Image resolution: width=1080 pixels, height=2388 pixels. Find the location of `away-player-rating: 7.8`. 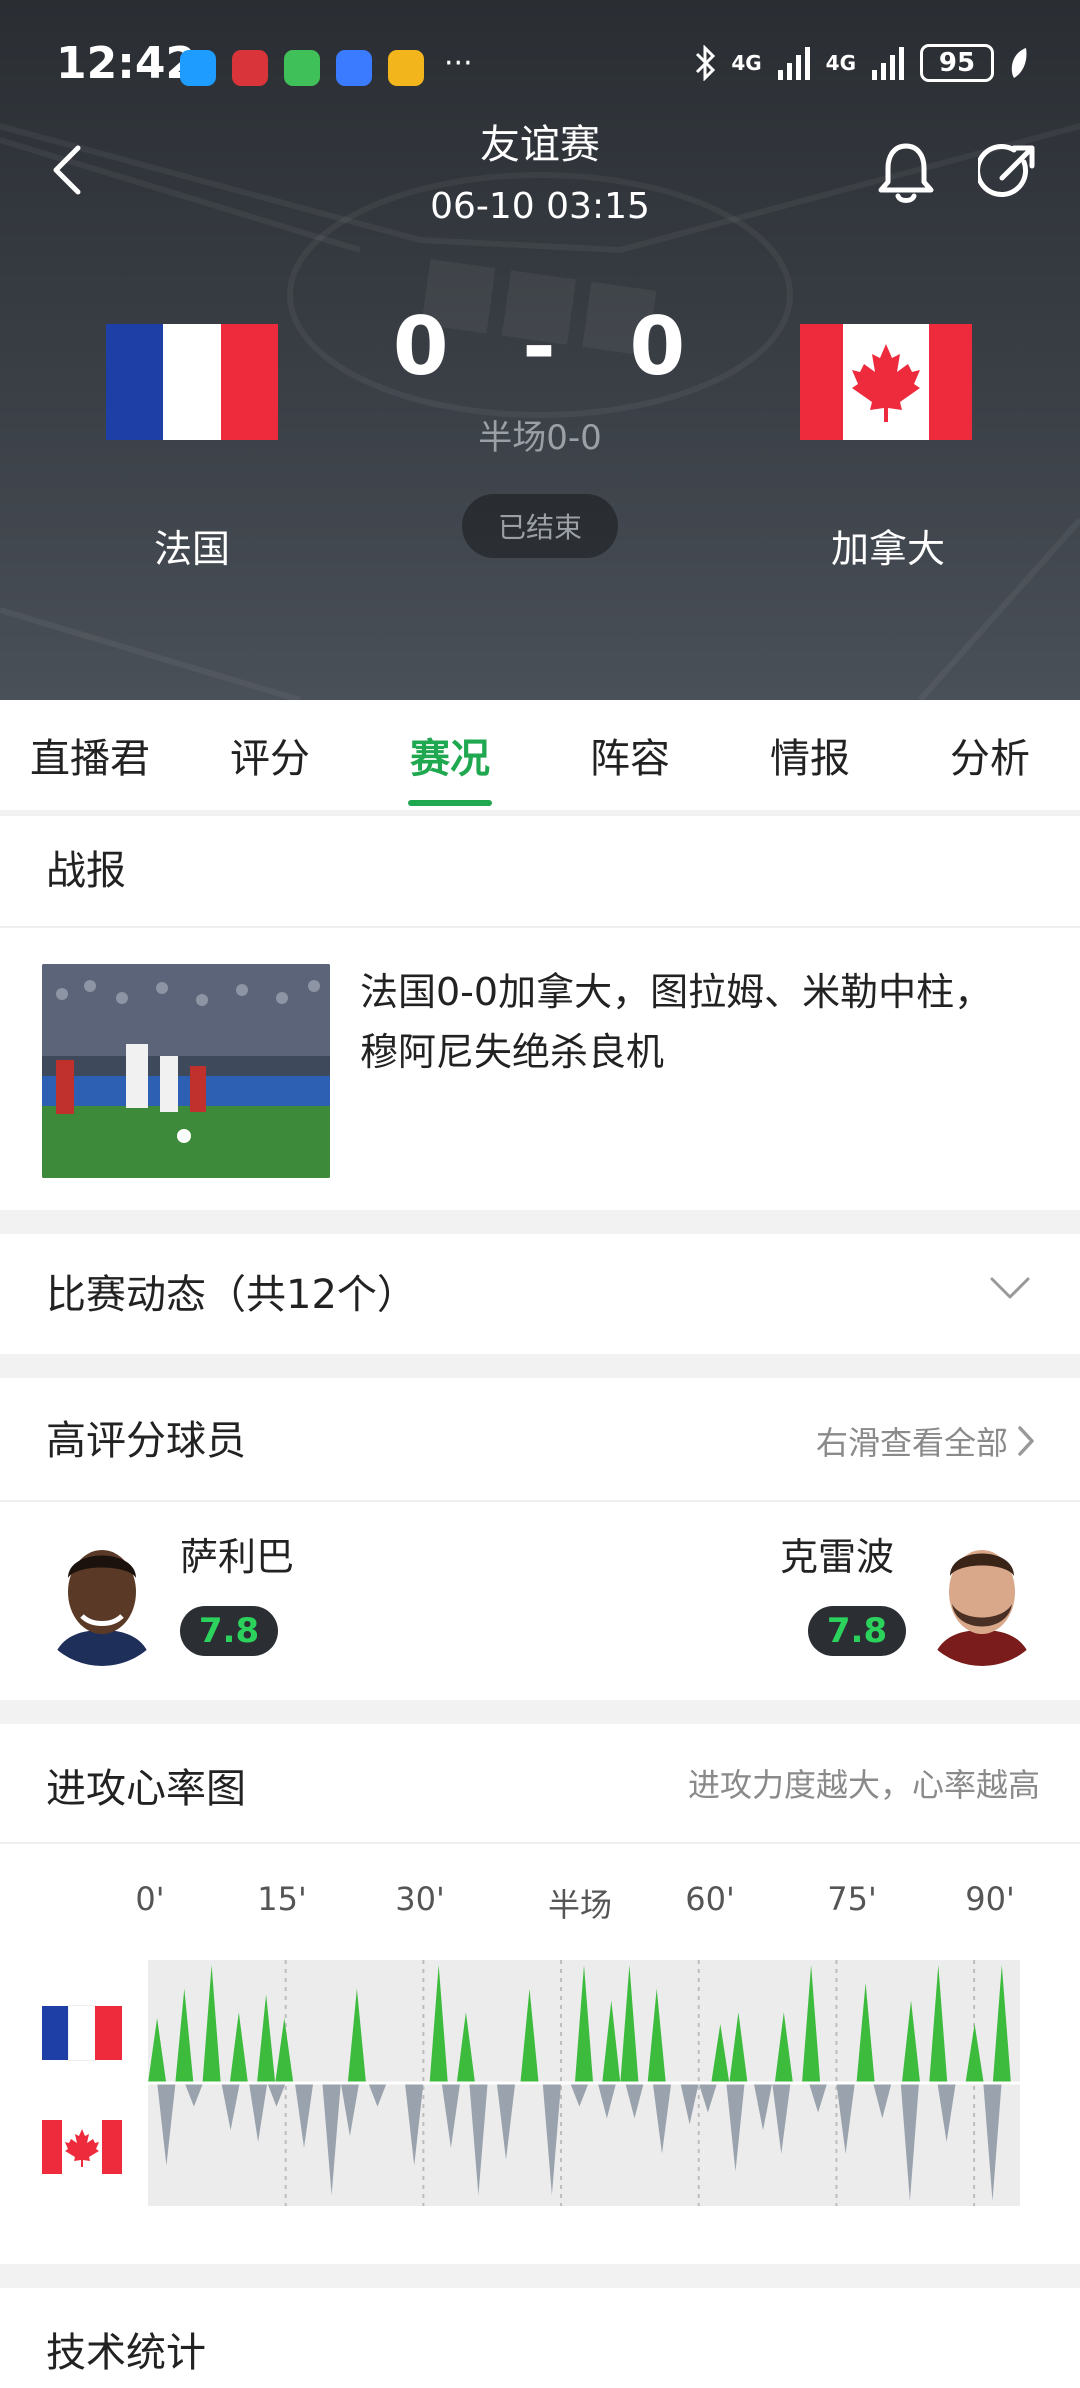

away-player-rating: 7.8 is located at coordinates (857, 1631).